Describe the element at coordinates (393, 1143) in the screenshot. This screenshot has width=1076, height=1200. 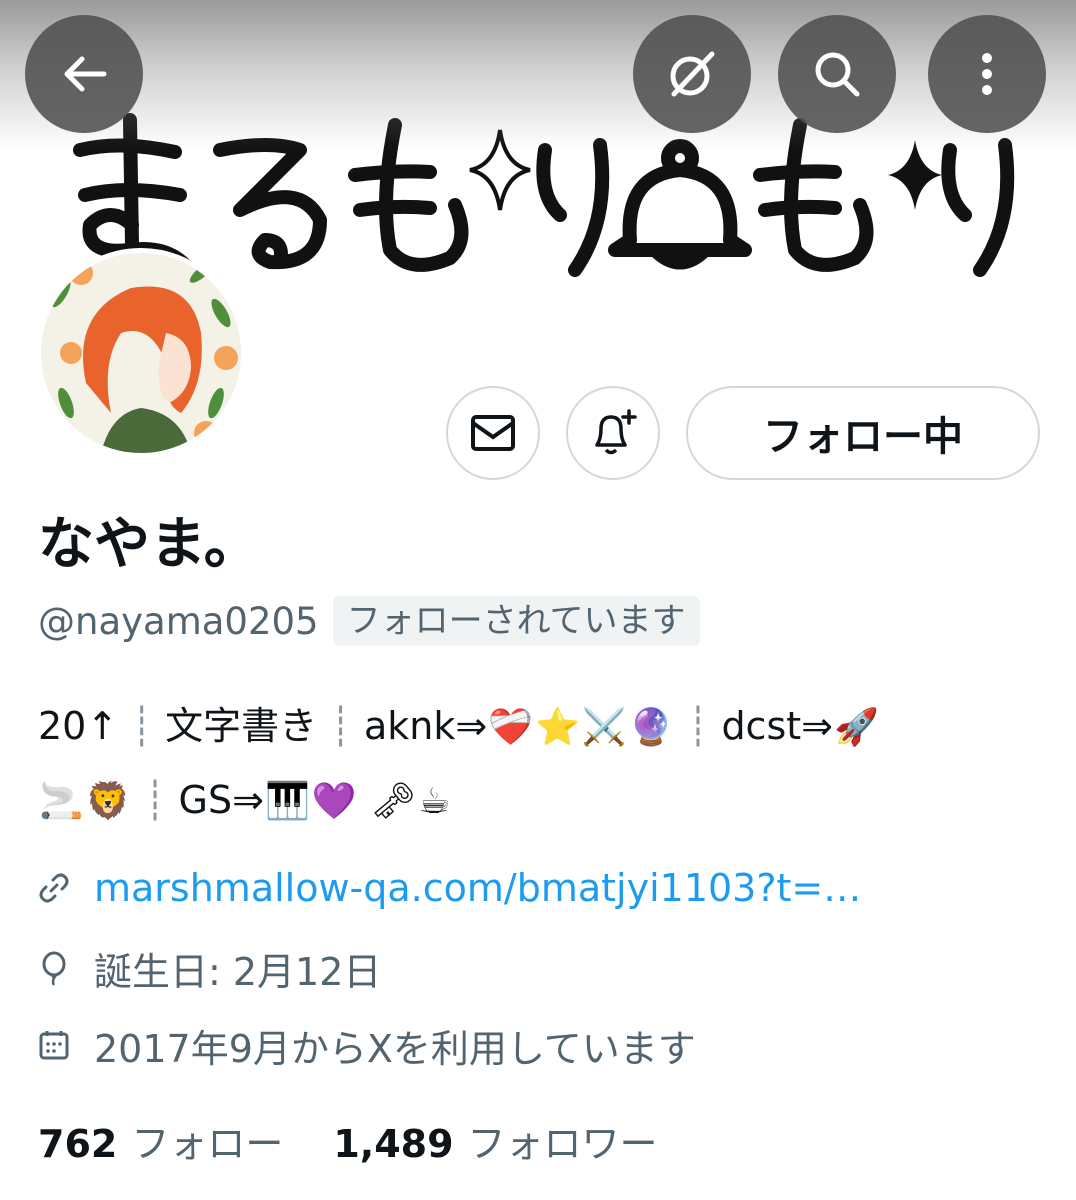
I see `followers-count: 1,489` at that location.